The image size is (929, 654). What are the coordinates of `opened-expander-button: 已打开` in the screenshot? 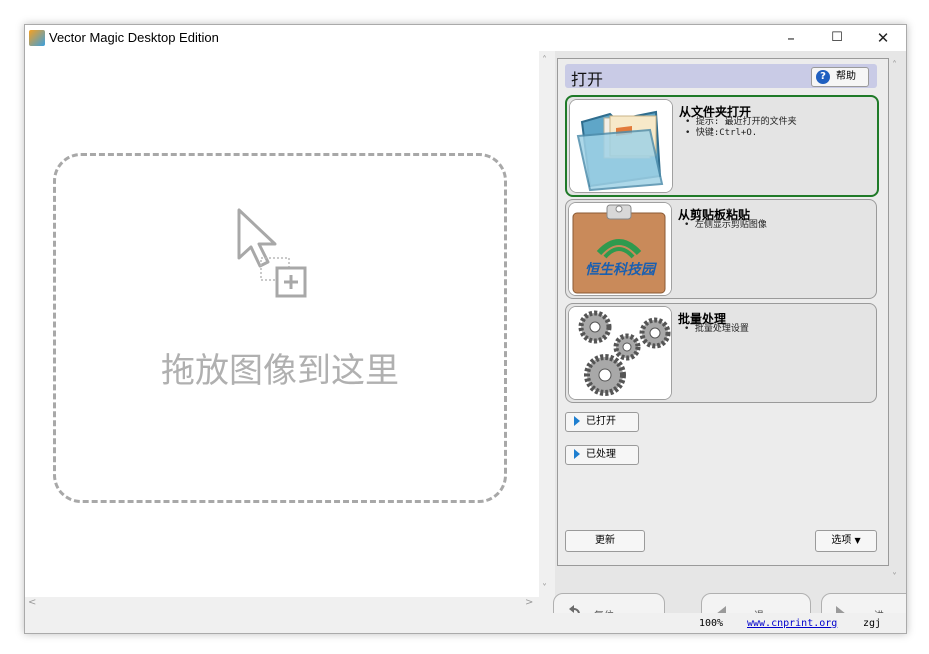 It's located at (602, 422).